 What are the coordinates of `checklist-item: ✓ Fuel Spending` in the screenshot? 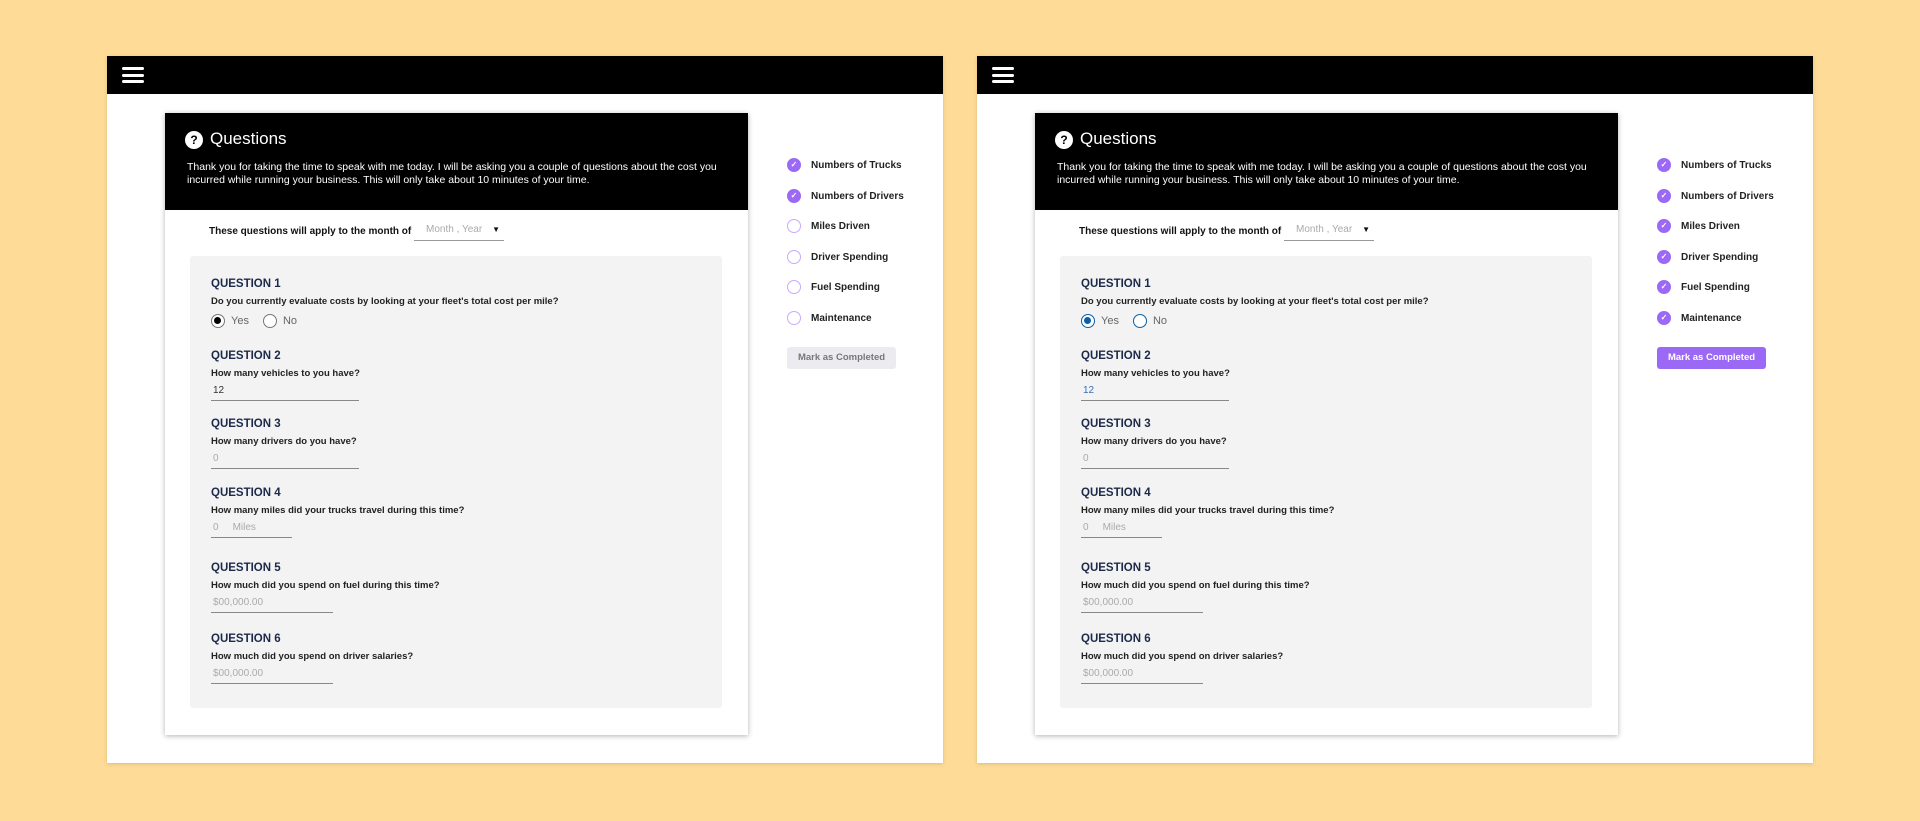 It's located at (1703, 287).